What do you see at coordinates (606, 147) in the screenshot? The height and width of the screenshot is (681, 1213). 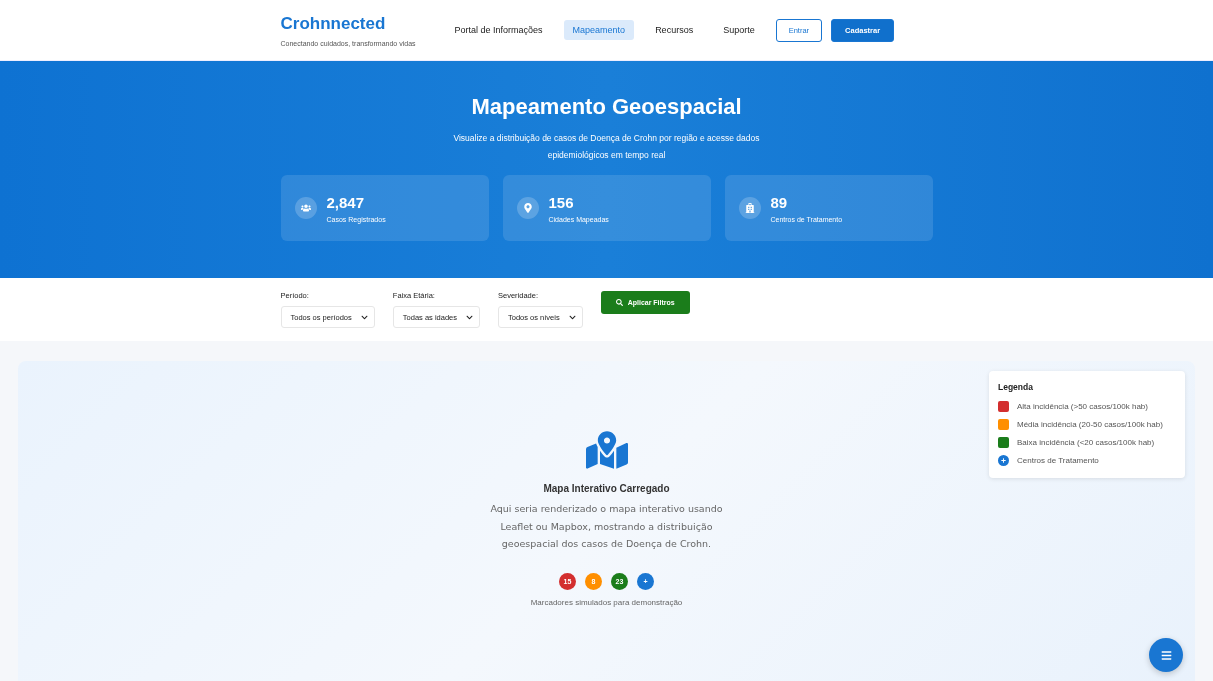 I see `hero-subtitle: Visualize a distribuição de casos de Doença de Crohn por região e acesse dados epidemiológicos em tempo real` at bounding box center [606, 147].